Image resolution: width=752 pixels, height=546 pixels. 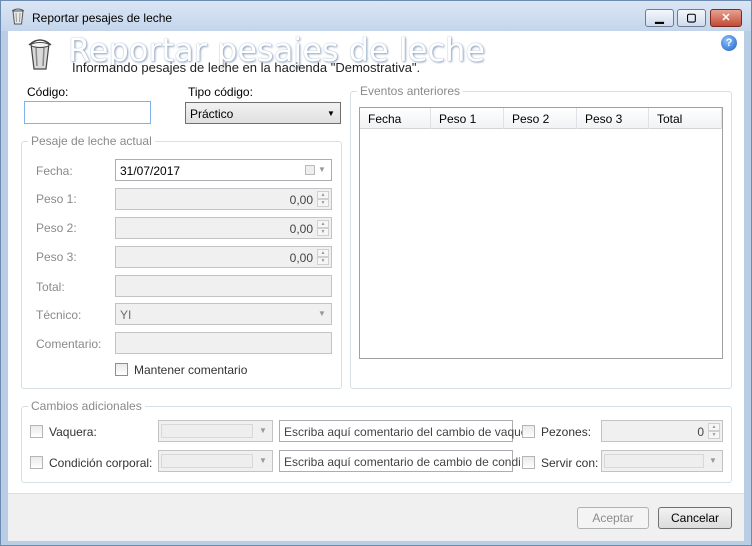 What do you see at coordinates (56, 199) in the screenshot?
I see `peso1-label: Peso 1:` at bounding box center [56, 199].